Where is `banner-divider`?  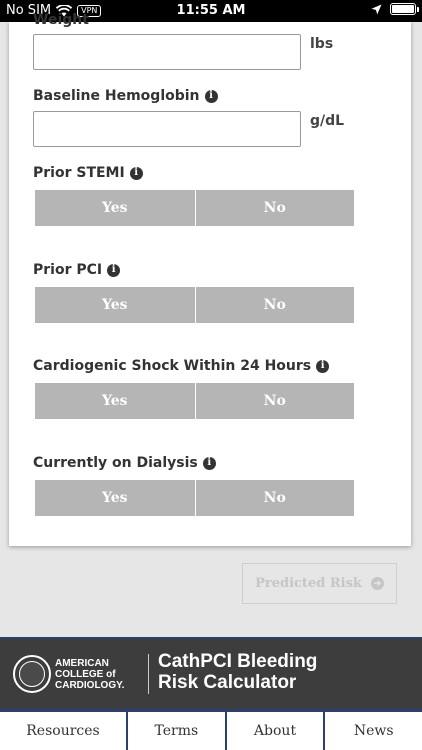
banner-divider is located at coordinates (148, 674).